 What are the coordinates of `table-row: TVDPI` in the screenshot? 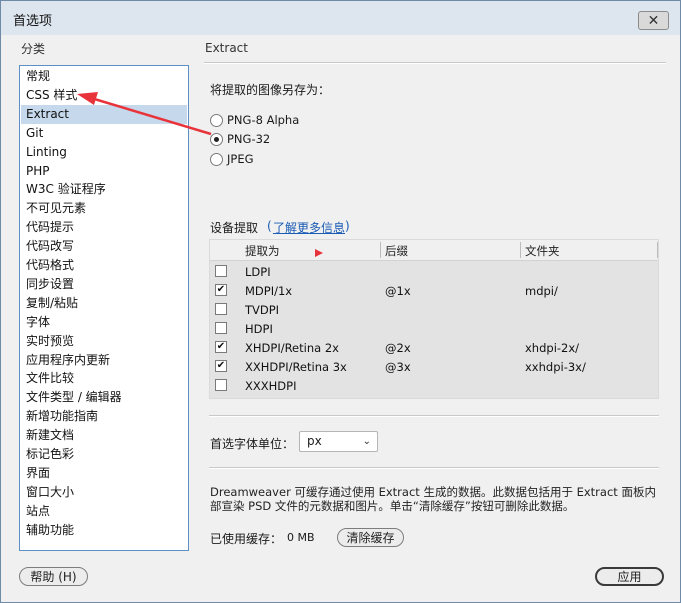 It's located at (434, 309).